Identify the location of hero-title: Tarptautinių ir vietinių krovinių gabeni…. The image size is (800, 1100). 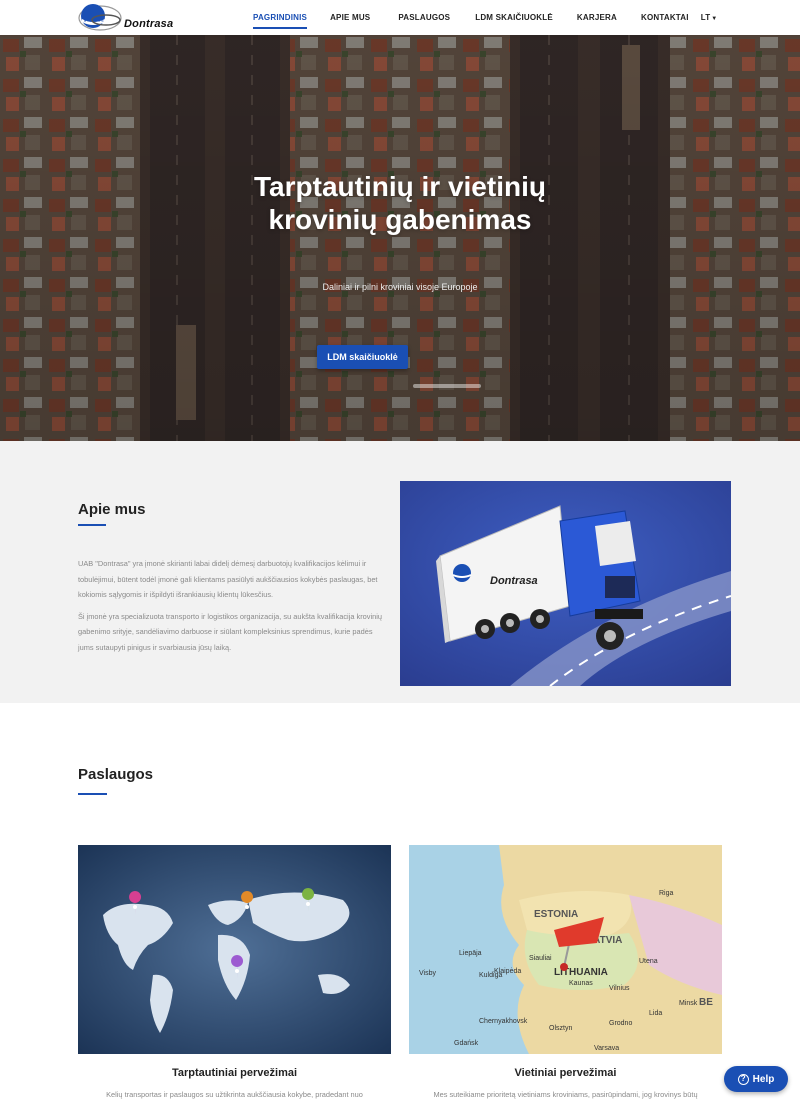
(400, 203).